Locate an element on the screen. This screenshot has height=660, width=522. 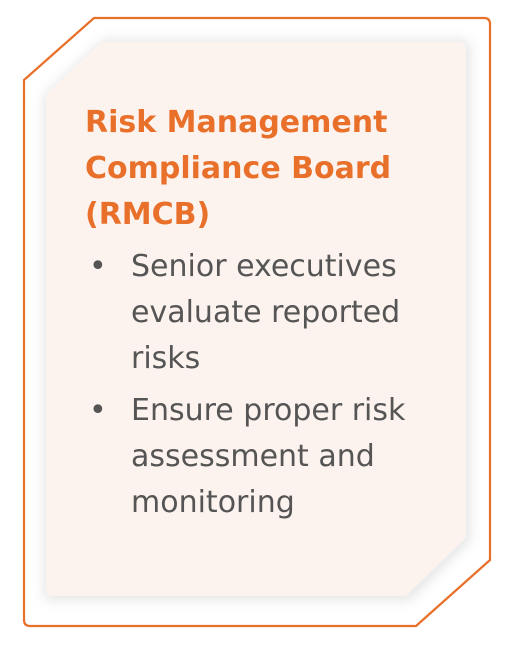
bullet-text-line: evaluate reported is located at coordinates (266, 312).